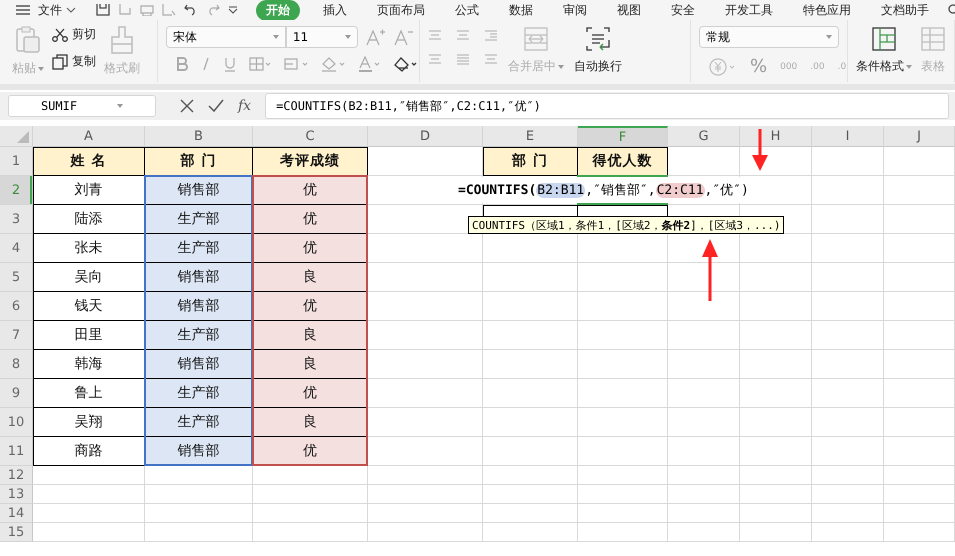 The height and width of the screenshot is (556, 955). I want to click on function-tooltip: COUNTIFS（区域1，条件1，[区域2，条件2]，[区域3，...), so click(626, 225).